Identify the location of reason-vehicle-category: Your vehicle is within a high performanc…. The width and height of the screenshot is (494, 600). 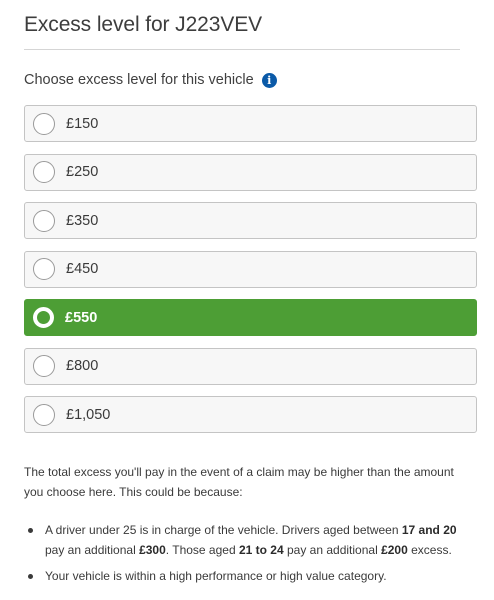
(246, 576).